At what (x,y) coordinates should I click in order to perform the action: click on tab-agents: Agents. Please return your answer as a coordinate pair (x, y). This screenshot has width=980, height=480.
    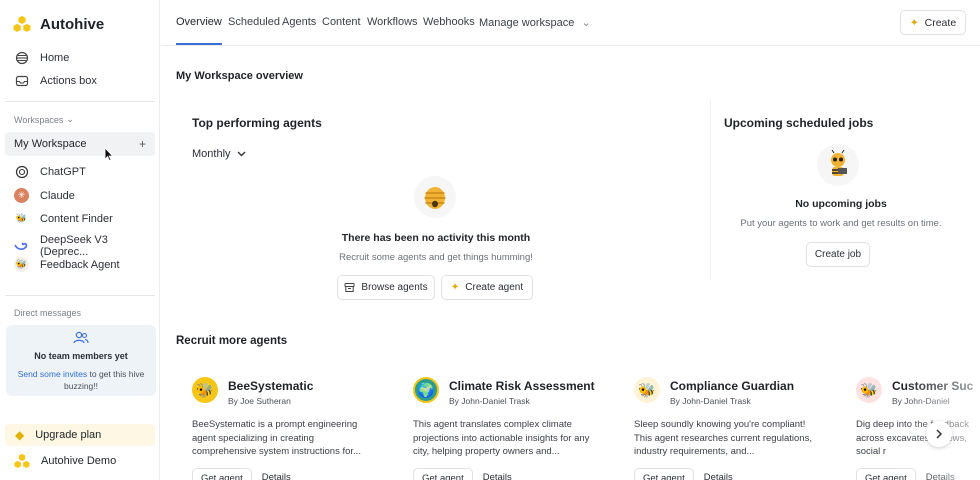
    Looking at the image, I should click on (299, 31).